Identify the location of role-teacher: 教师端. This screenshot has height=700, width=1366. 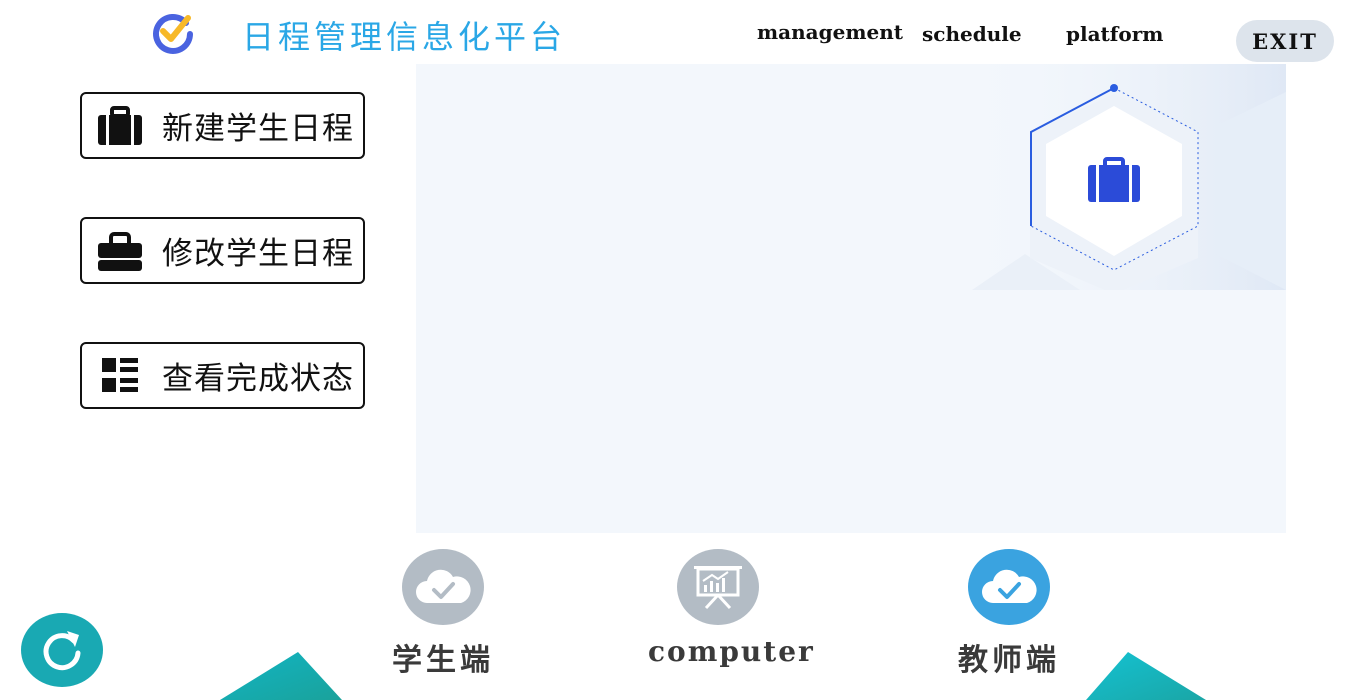
(1009, 614).